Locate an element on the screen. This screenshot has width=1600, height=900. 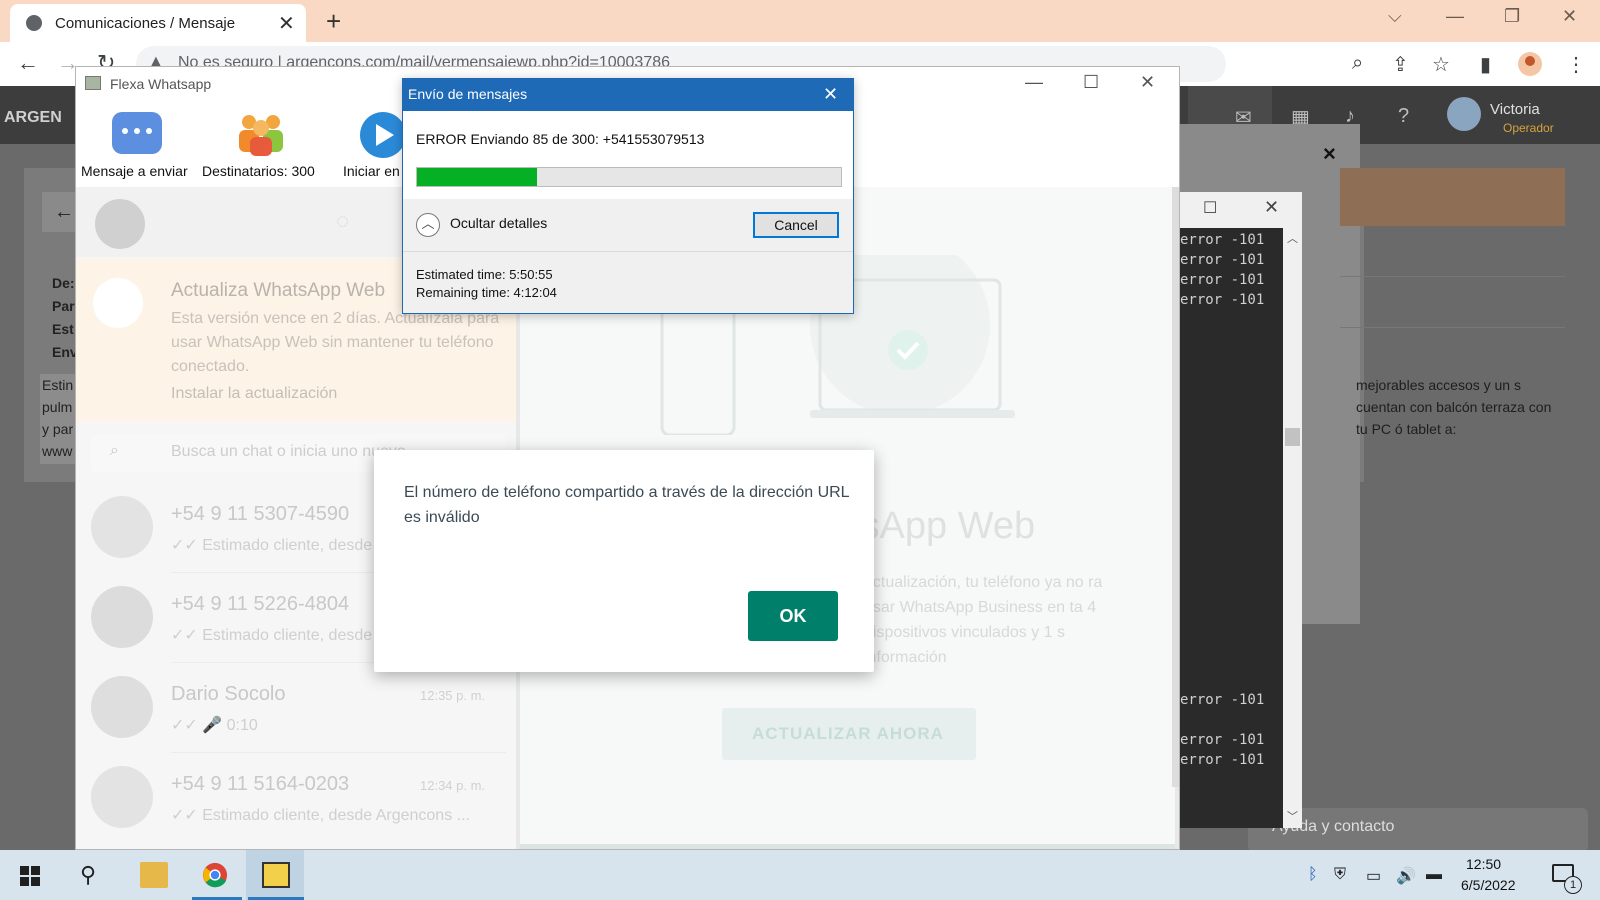
bookmark-star-icon: ☆ is located at coordinates (1441, 64).